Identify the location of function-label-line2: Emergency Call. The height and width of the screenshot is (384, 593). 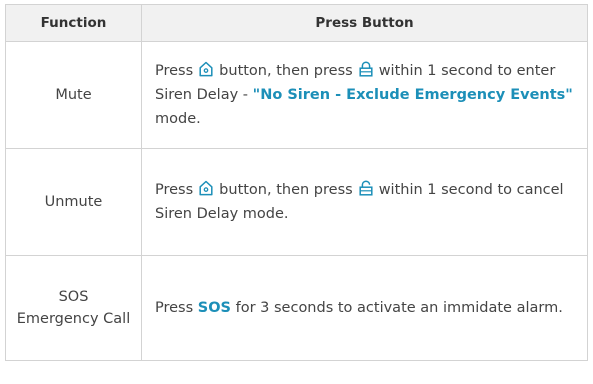
(73, 319).